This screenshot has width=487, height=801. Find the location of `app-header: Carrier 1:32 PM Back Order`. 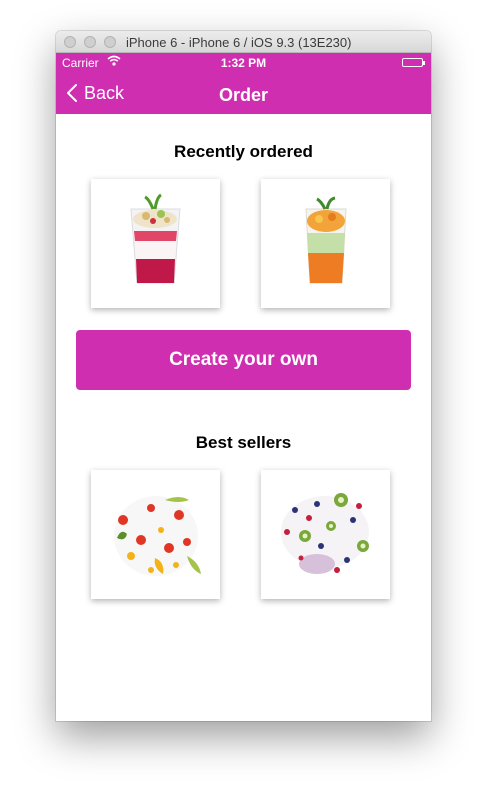

app-header: Carrier 1:32 PM Back Order is located at coordinates (243, 83).